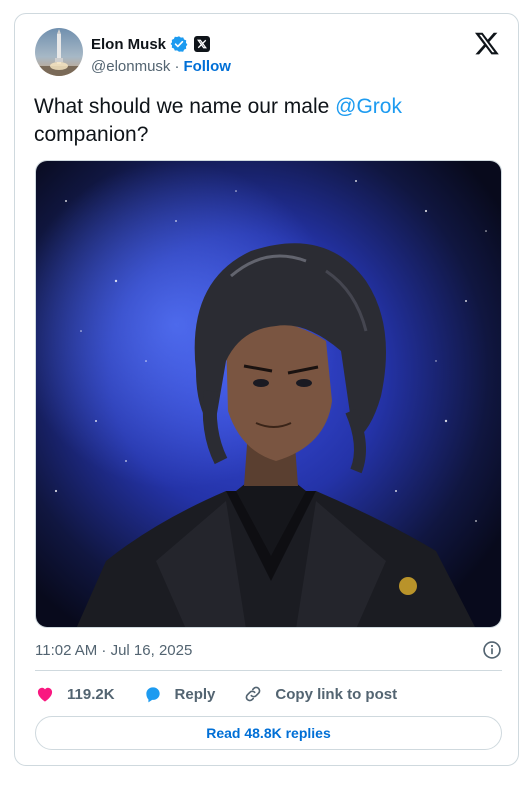  Describe the element at coordinates (185, 106) in the screenshot. I see `tweet-text-part-1: What should we name our male` at that location.